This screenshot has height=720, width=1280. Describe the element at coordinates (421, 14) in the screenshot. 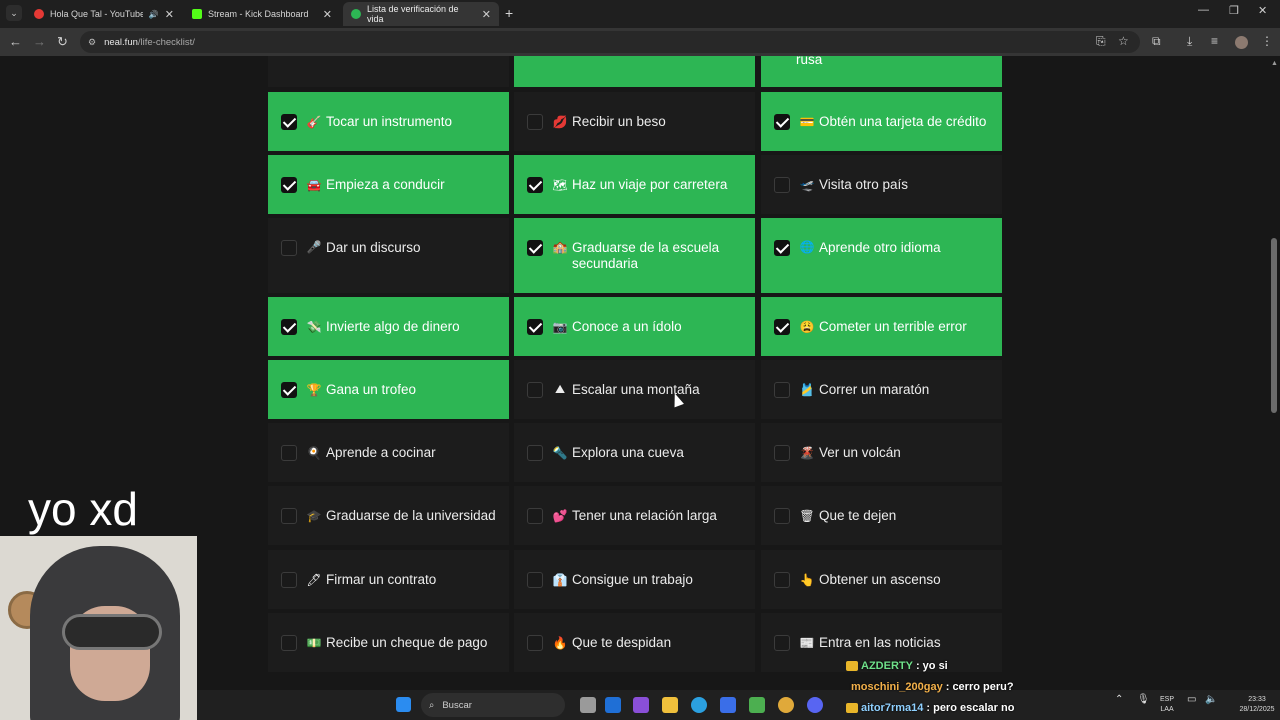

I see `tab-life-checklist: Lista de verificación de vida ✕` at that location.